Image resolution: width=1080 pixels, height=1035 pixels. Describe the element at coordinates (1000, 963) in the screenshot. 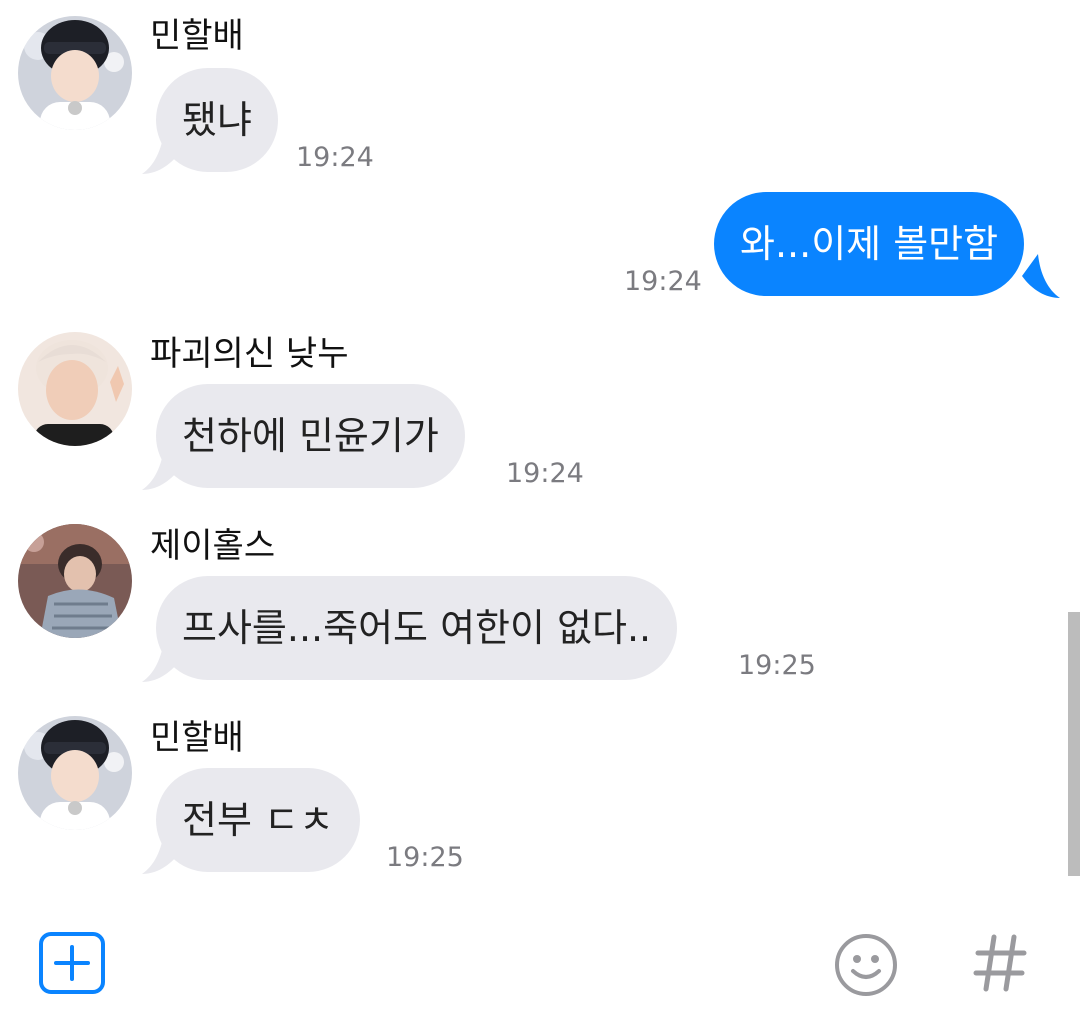

I see `hashtag-icon` at that location.